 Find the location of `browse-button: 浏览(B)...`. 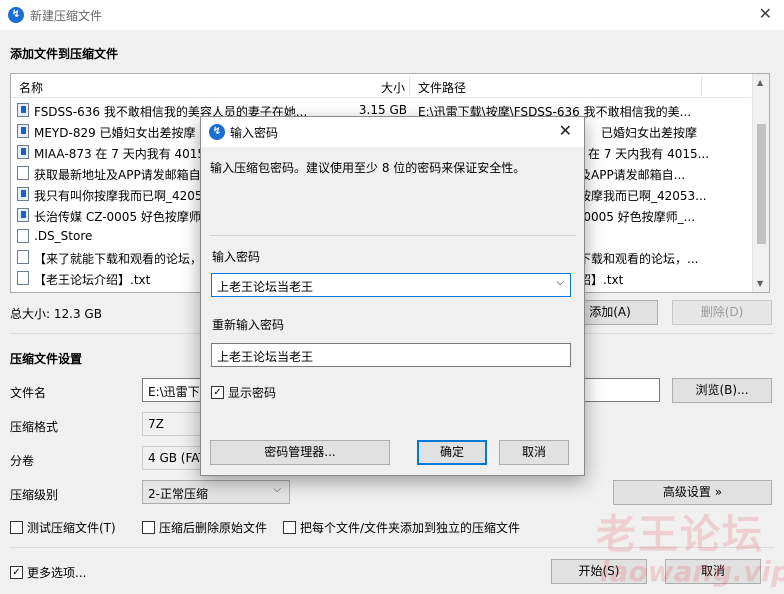

browse-button: 浏览(B)... is located at coordinates (722, 390).